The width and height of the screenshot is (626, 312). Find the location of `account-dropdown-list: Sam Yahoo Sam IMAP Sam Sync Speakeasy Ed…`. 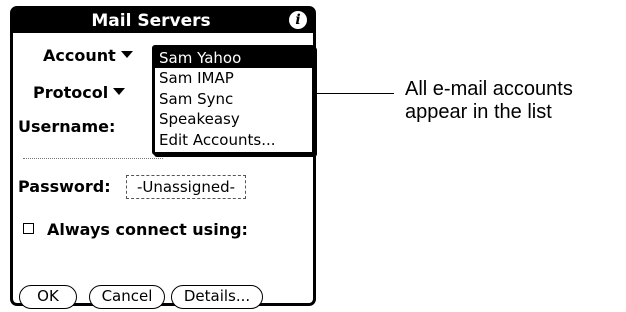

account-dropdown-list: Sam Yahoo Sam IMAP Sam Sync Speakeasy Ed… is located at coordinates (233, 100).